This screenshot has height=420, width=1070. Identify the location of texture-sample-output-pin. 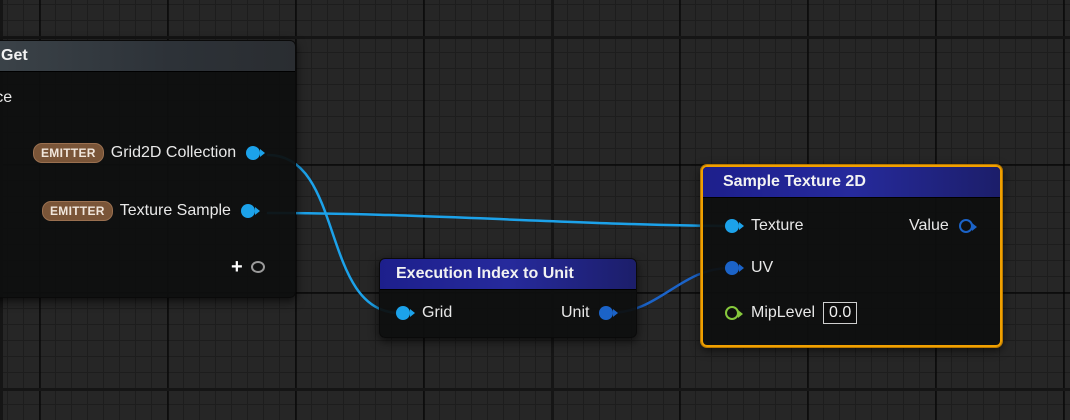
(250, 211).